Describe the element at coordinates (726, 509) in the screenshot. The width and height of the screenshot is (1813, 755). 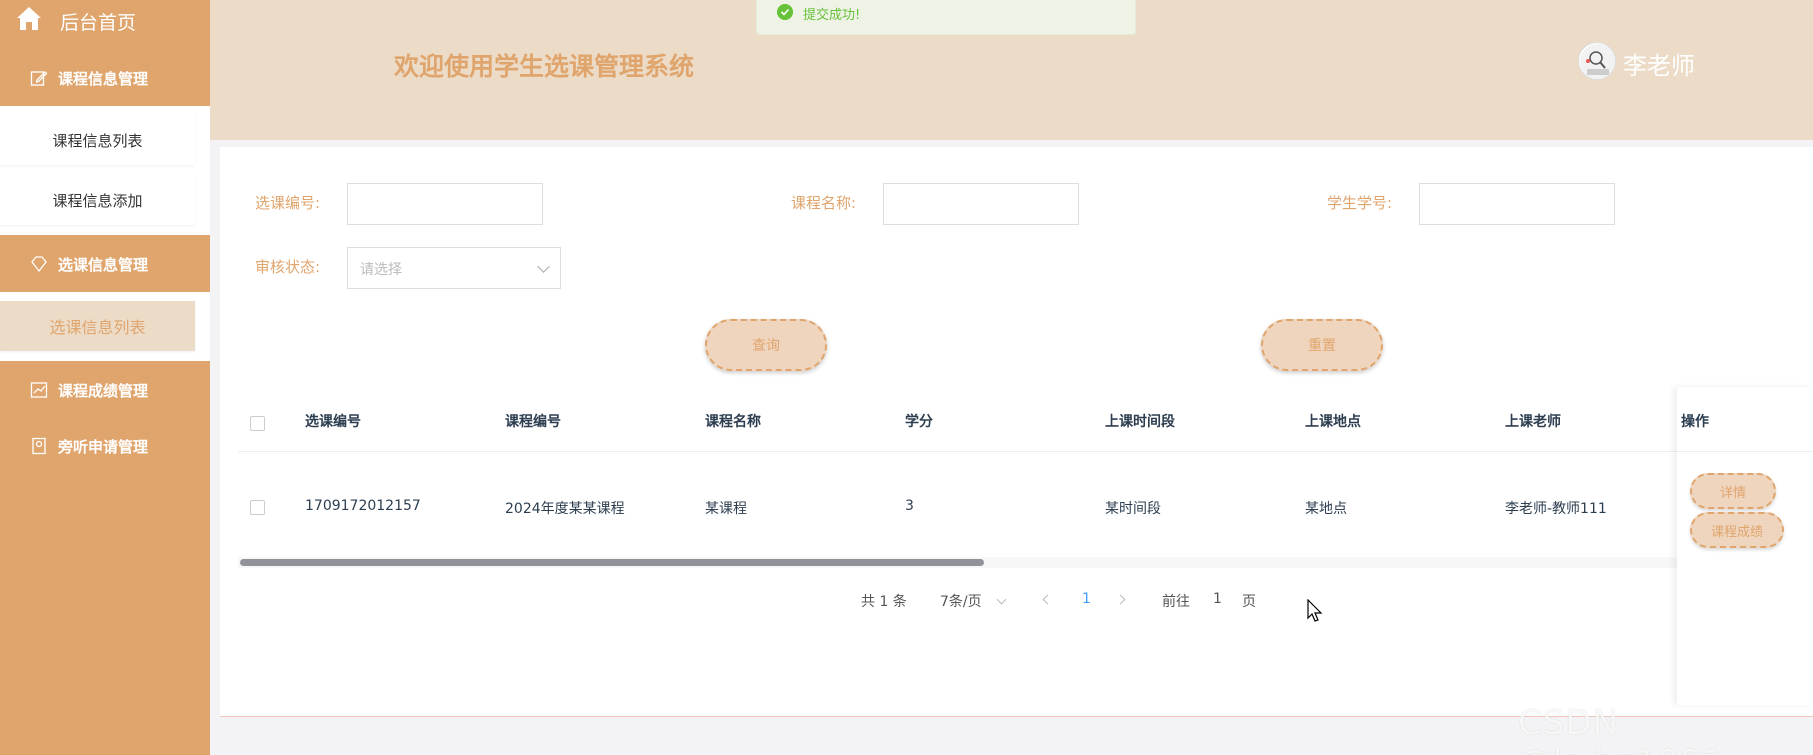
I see `cell-course-name: 某课程` at that location.